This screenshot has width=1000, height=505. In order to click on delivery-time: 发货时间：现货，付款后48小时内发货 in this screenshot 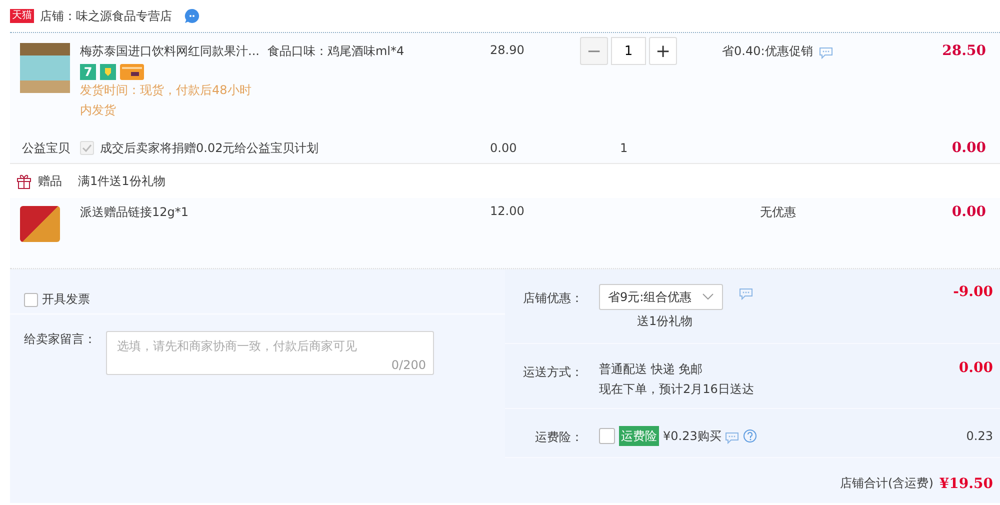, I will do `click(166, 100)`.